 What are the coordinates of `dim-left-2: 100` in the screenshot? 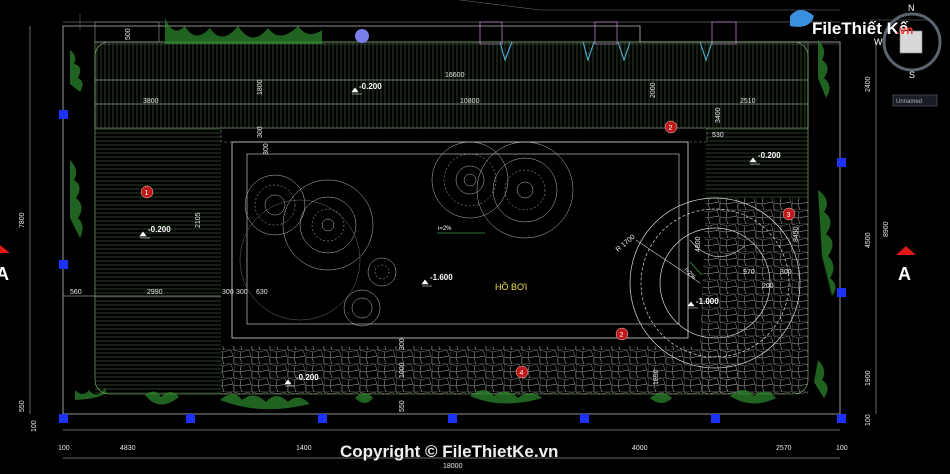 It's located at (34, 426).